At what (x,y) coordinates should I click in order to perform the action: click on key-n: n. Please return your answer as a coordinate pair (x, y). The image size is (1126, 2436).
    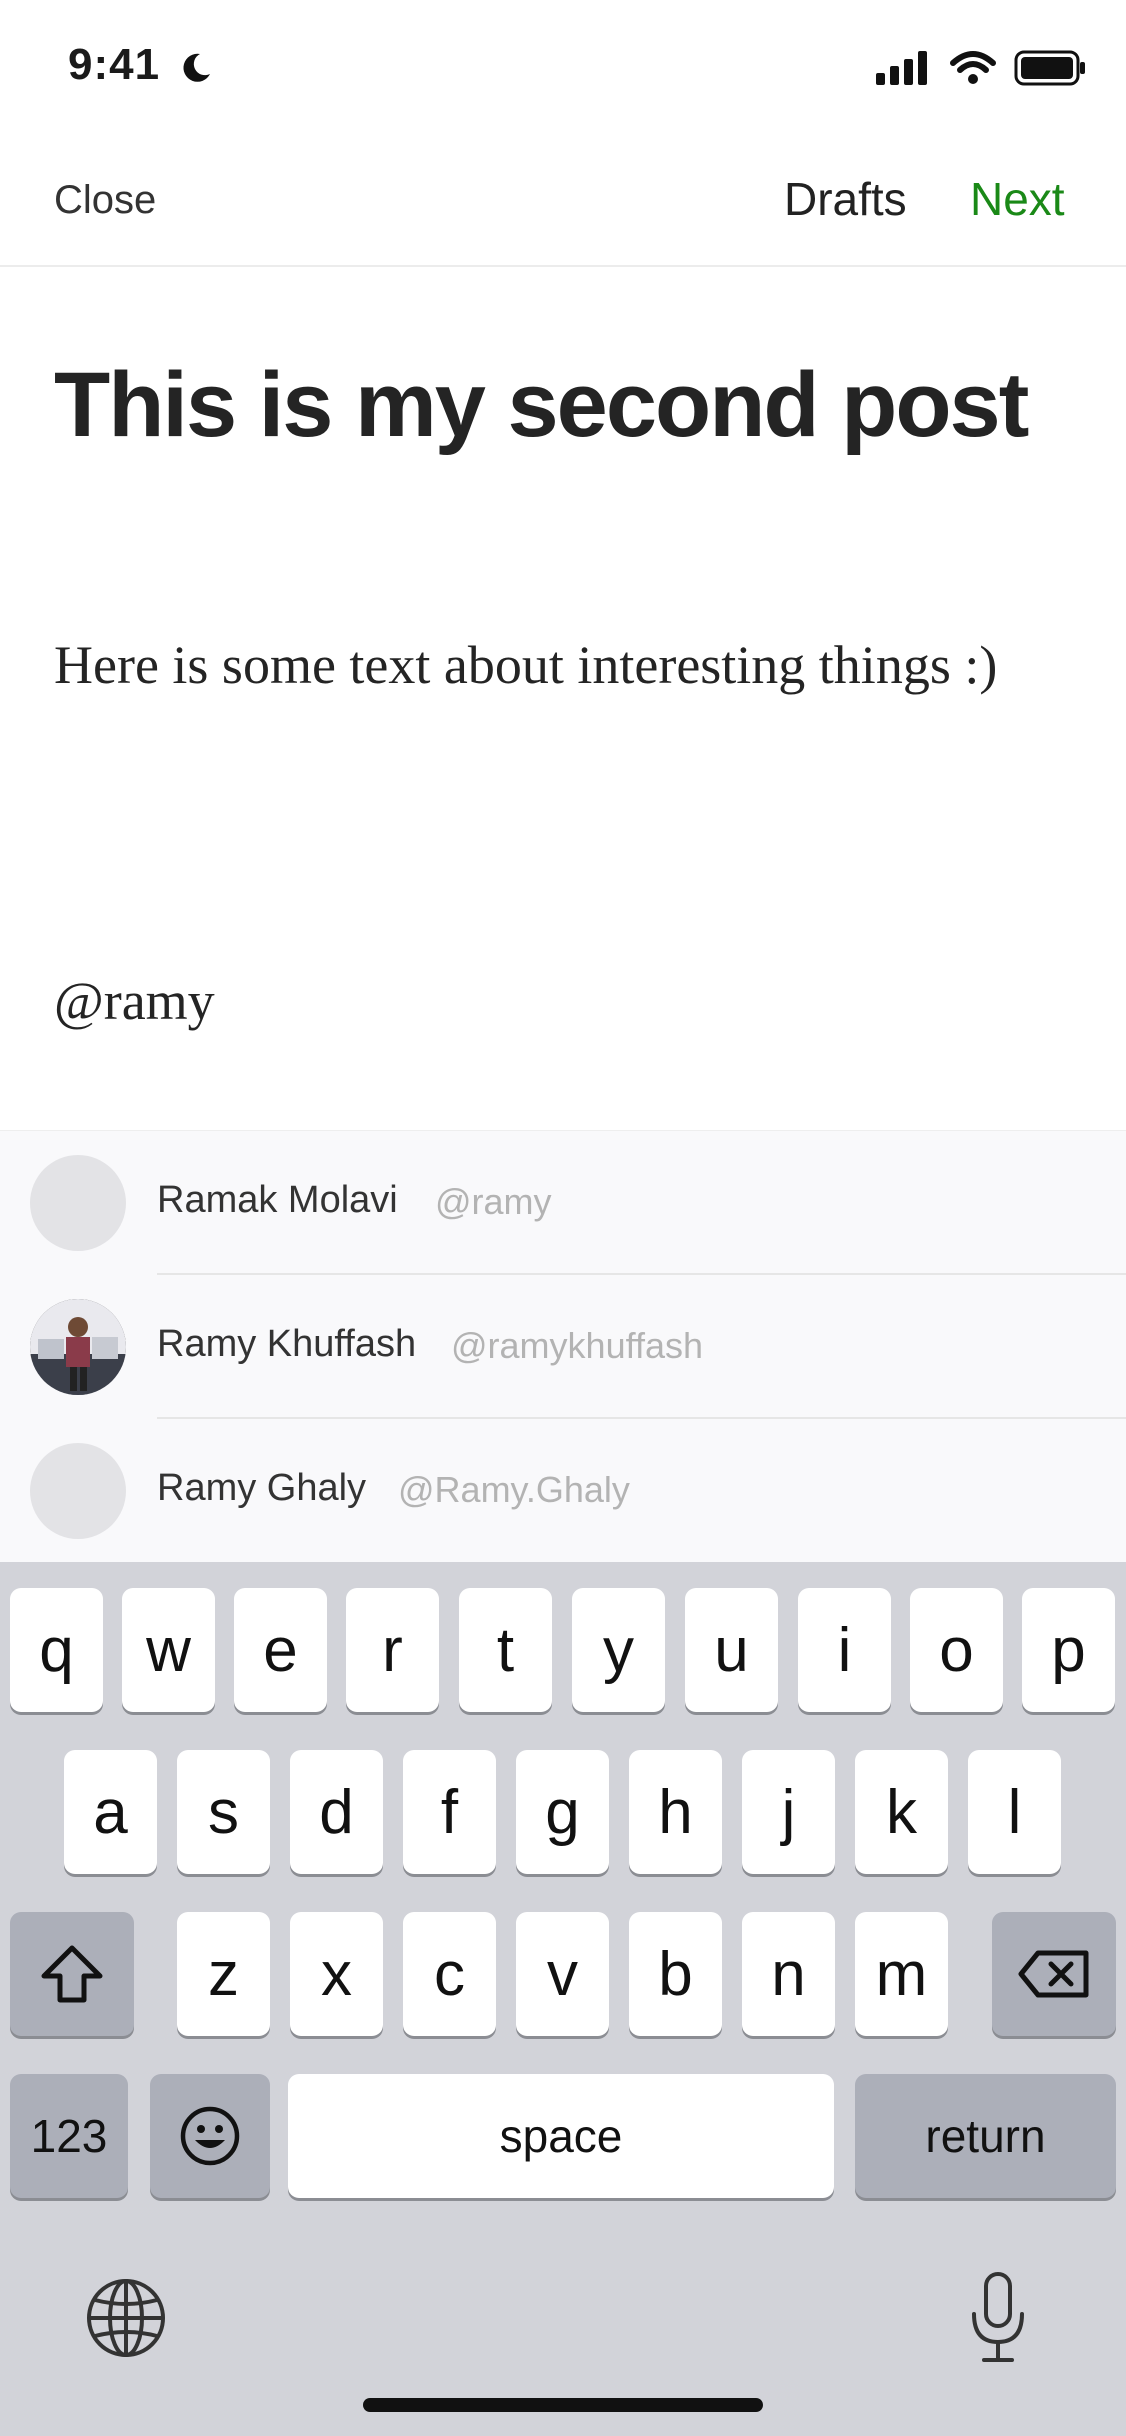
    Looking at the image, I should click on (788, 1974).